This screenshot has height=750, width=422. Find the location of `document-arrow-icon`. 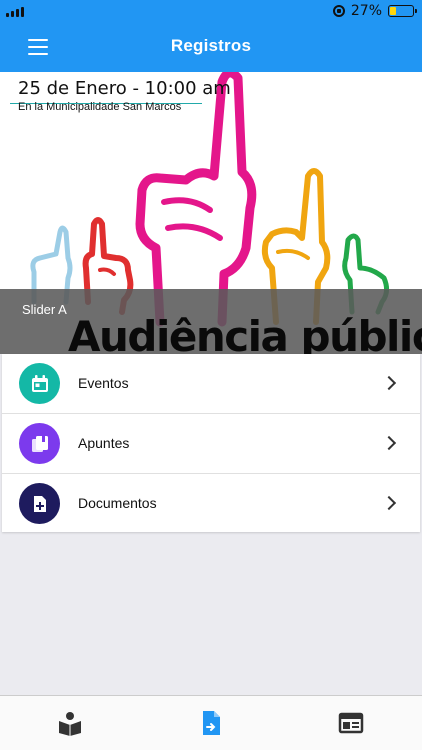

document-arrow-icon is located at coordinates (211, 723).